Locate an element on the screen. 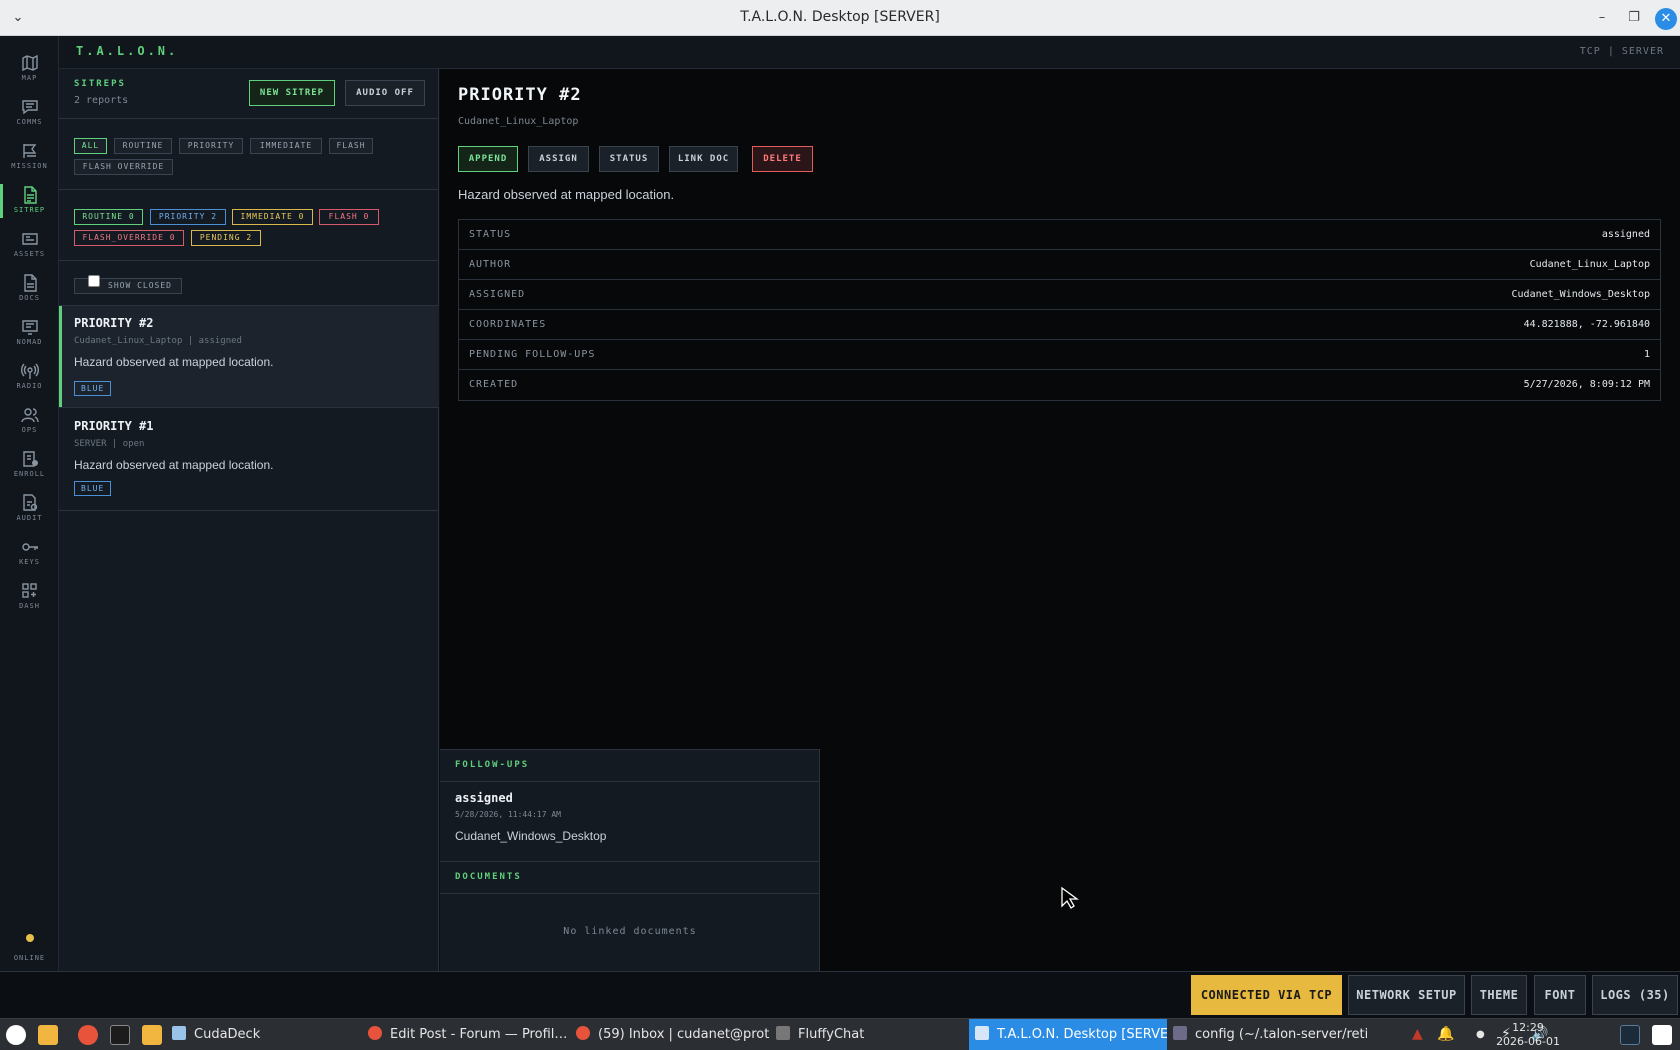 Image resolution: width=1680 pixels, height=1050 pixels. show-closed-checkbox is located at coordinates (94, 281).